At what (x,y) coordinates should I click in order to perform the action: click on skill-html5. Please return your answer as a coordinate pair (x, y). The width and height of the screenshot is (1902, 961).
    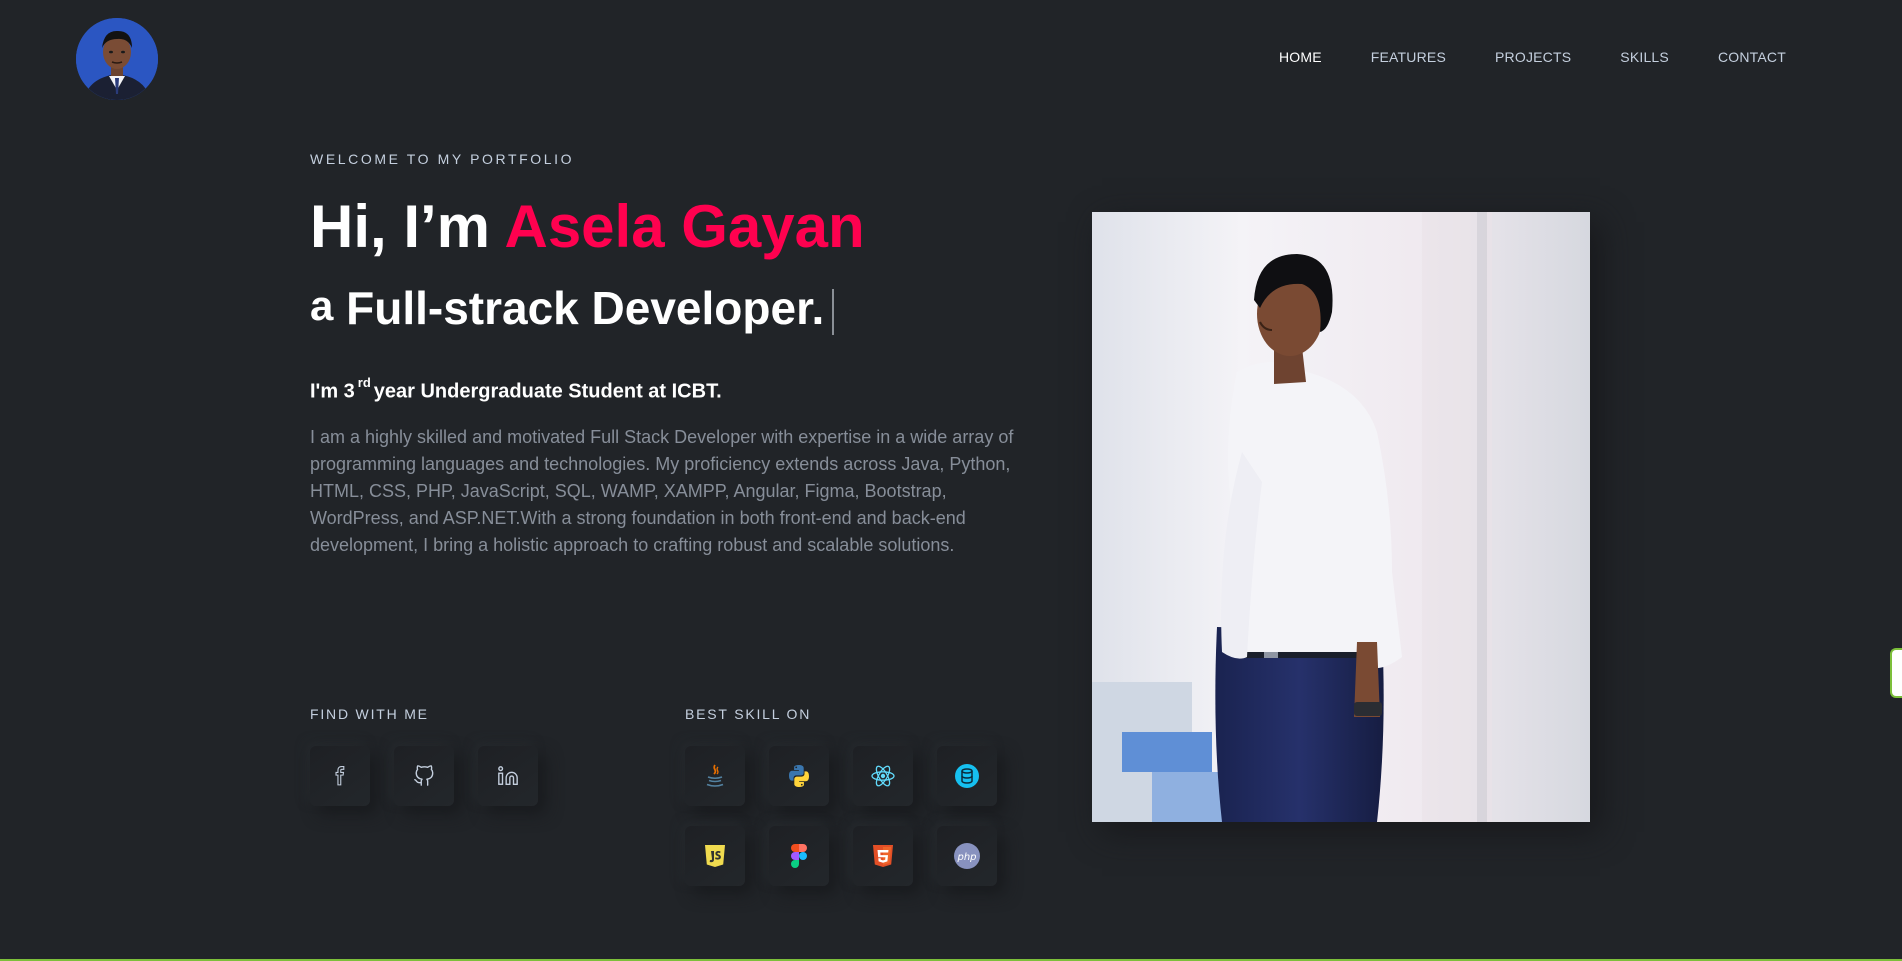
    Looking at the image, I should click on (883, 856).